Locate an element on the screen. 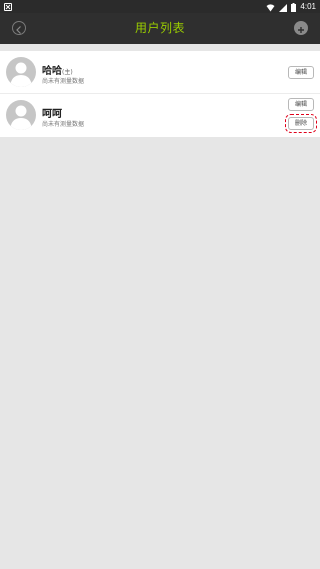 Image resolution: width=320 pixels, height=569 pixels. page-title: 用户列表 is located at coordinates (159, 28).